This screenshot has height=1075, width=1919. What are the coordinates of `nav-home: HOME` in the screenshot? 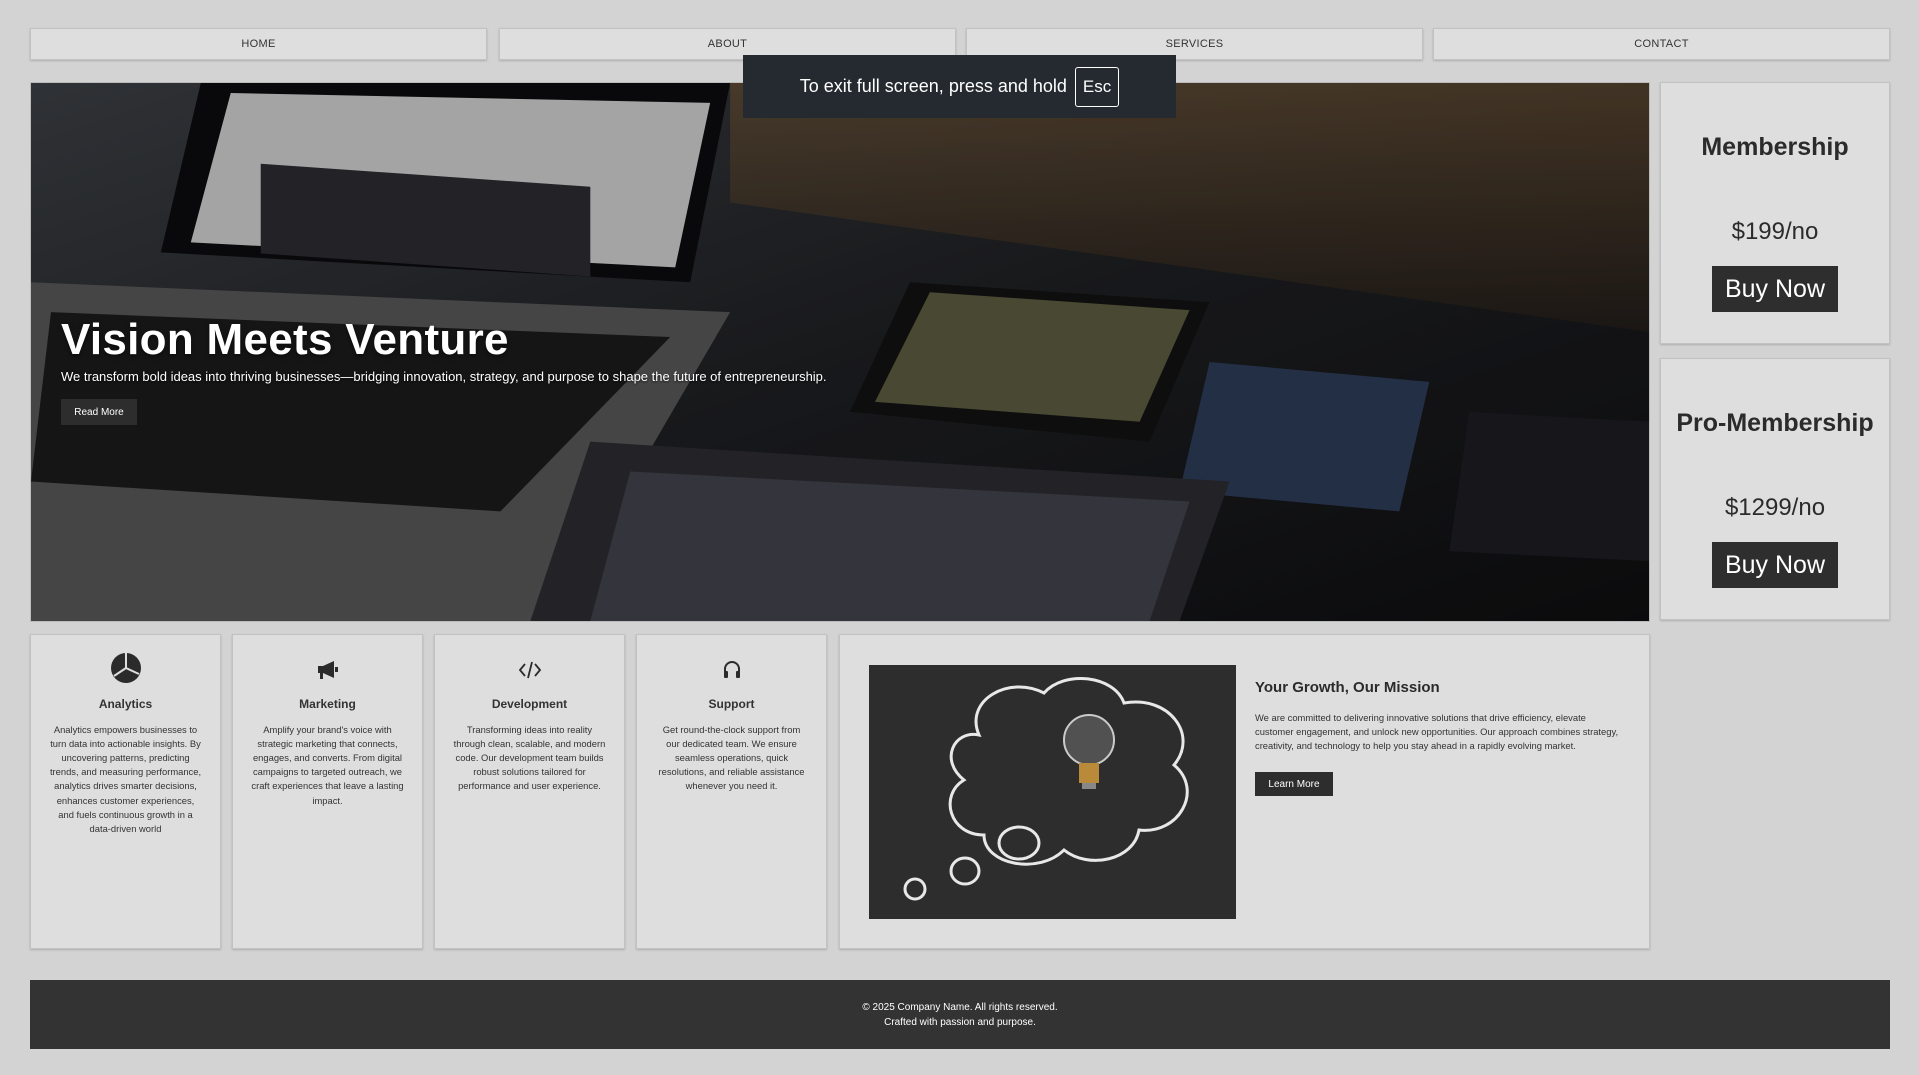 It's located at (258, 44).